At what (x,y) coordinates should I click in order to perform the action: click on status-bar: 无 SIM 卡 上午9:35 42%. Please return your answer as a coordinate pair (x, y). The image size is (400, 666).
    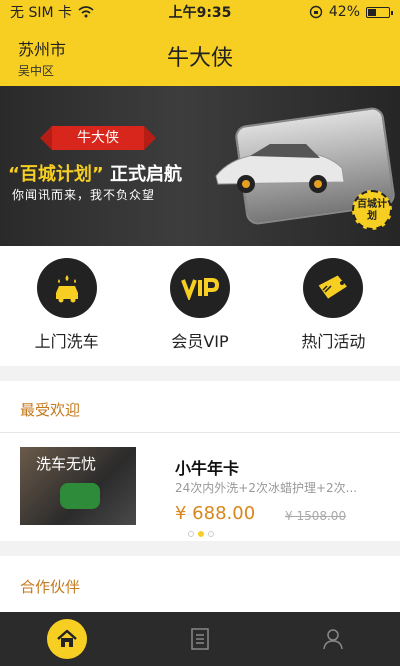
    Looking at the image, I should click on (200, 12).